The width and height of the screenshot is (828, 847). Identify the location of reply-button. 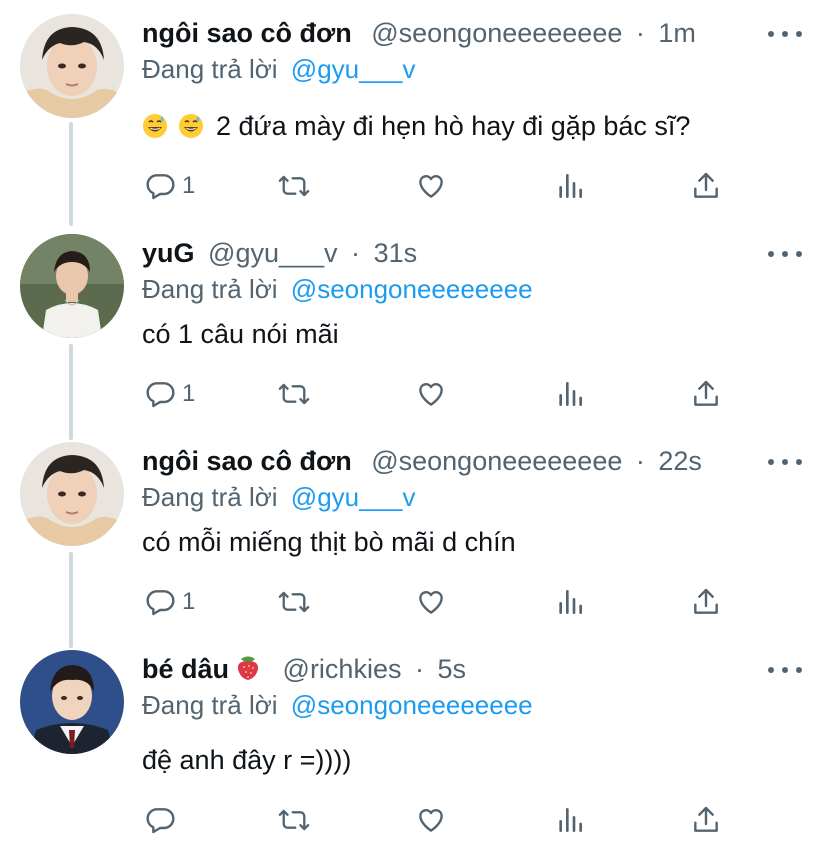
(163, 820).